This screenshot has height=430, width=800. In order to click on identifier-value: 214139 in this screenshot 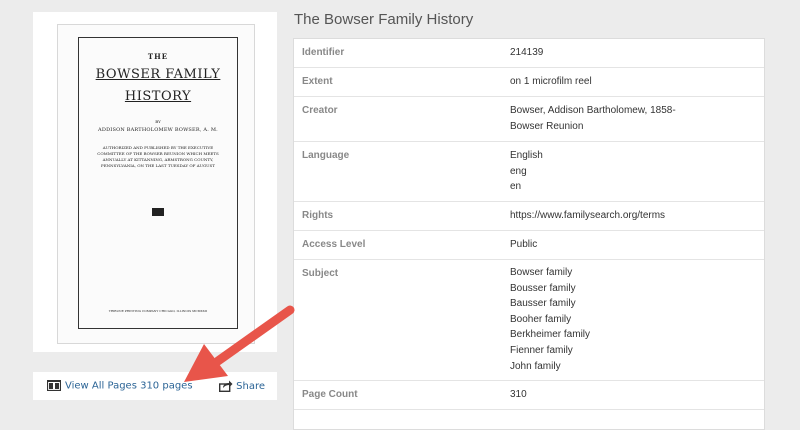, I will do `click(527, 52)`.